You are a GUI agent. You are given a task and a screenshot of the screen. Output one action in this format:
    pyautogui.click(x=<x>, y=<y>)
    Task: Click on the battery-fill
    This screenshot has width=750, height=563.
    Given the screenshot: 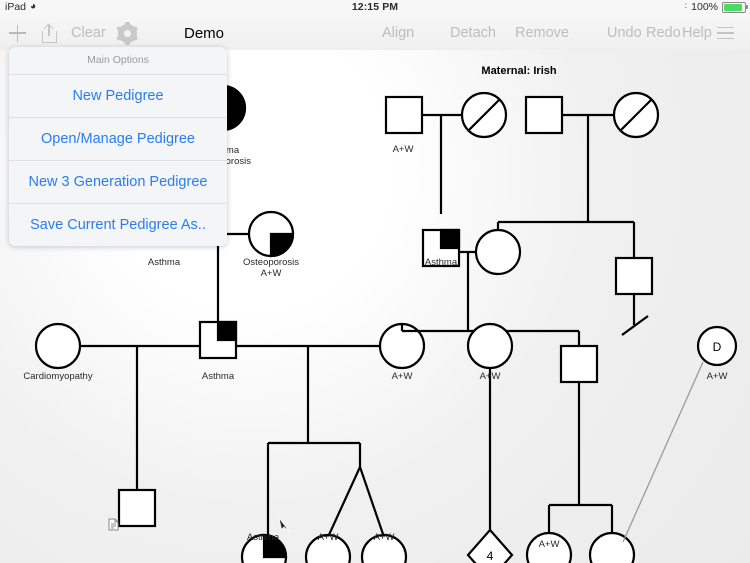 What is the action you would take?
    pyautogui.click(x=733, y=7)
    